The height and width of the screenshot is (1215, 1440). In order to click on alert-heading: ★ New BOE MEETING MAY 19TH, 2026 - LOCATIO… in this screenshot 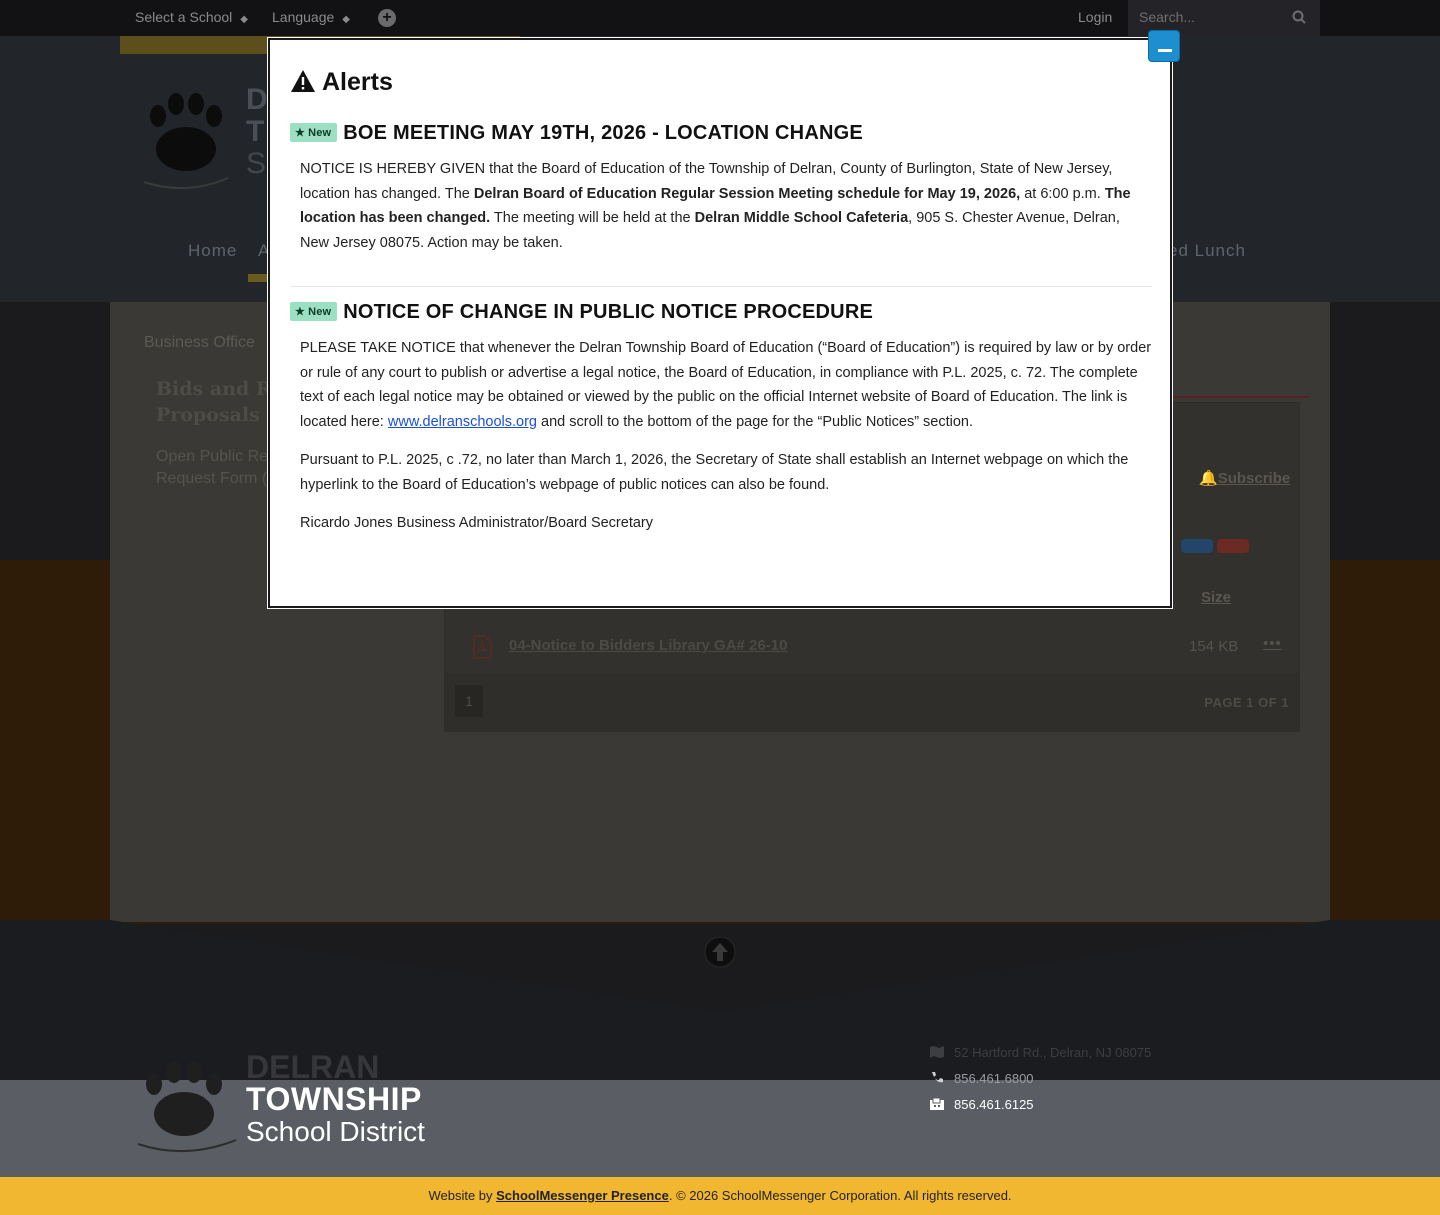, I will do `click(721, 133)`.